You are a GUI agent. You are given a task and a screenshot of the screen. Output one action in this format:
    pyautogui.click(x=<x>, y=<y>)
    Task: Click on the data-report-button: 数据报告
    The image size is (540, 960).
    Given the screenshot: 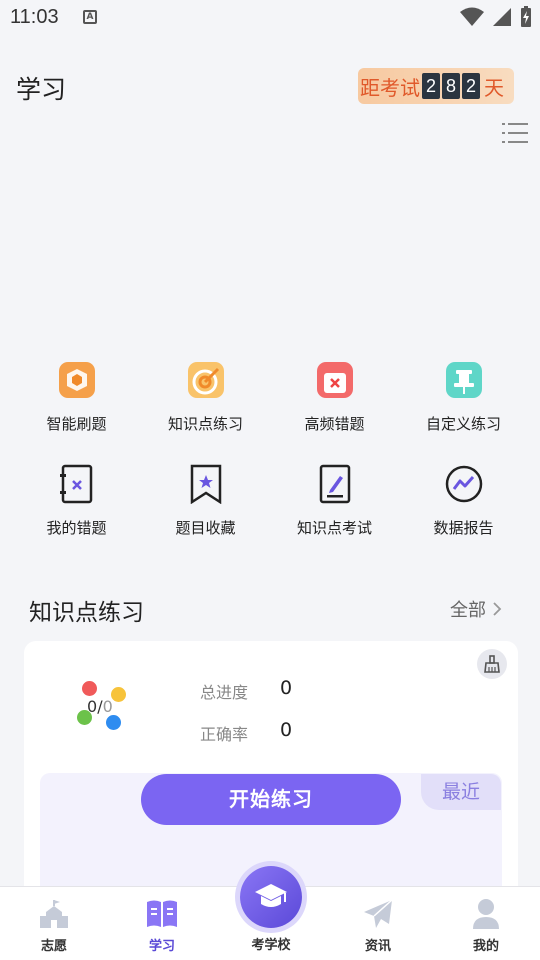 What is the action you would take?
    pyautogui.click(x=463, y=511)
    